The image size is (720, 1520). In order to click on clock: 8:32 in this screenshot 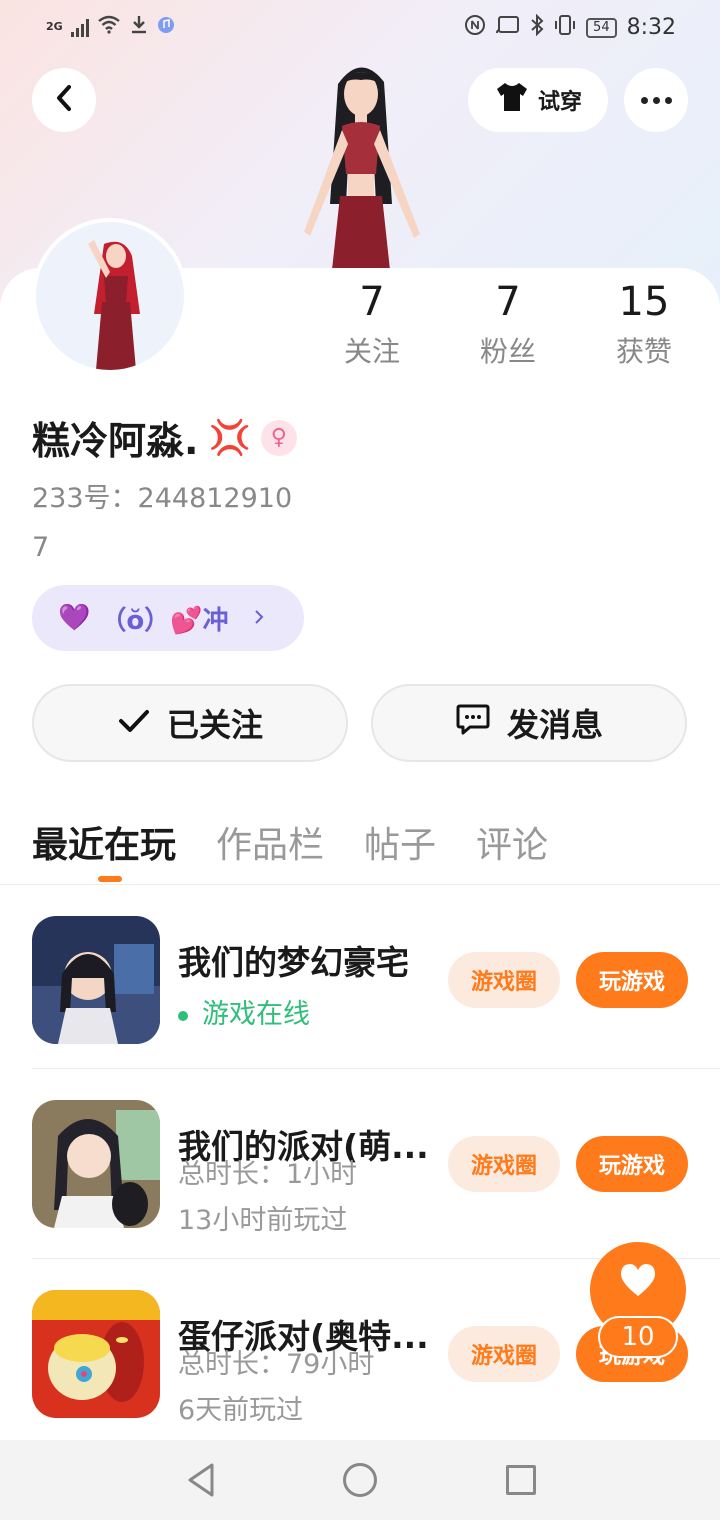, I will do `click(651, 27)`.